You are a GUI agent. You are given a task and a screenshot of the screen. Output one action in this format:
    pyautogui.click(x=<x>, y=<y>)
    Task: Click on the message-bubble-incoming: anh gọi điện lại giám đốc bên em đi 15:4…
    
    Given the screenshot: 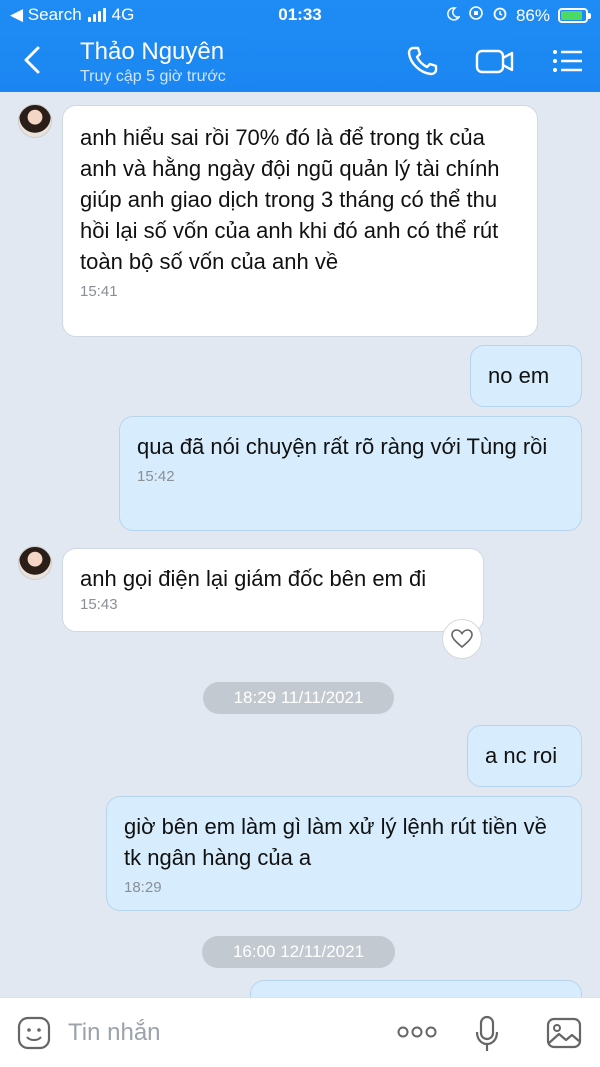 What is the action you would take?
    pyautogui.click(x=273, y=590)
    